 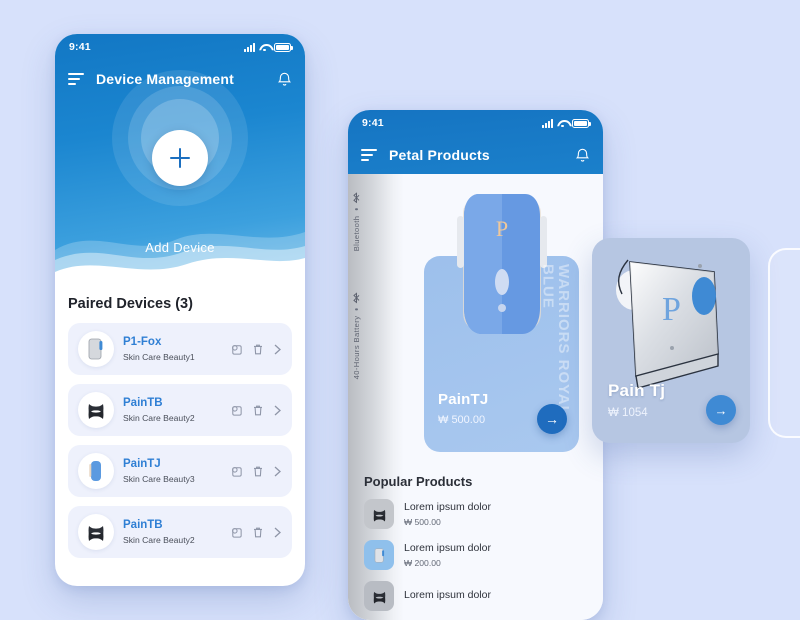 What do you see at coordinates (142, 464) in the screenshot?
I see `device-name: PainTJ` at bounding box center [142, 464].